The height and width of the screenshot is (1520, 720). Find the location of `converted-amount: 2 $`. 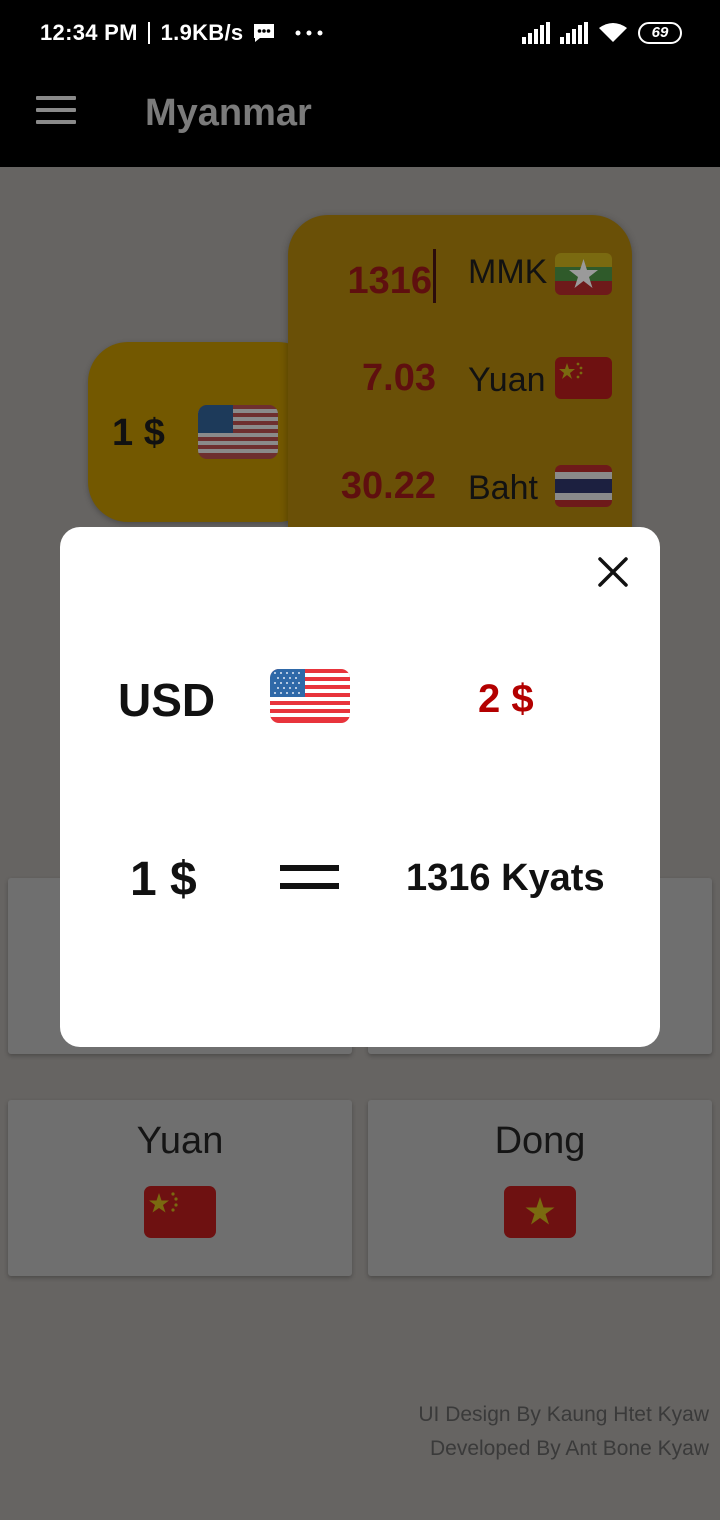

converted-amount: 2 $ is located at coordinates (506, 699).